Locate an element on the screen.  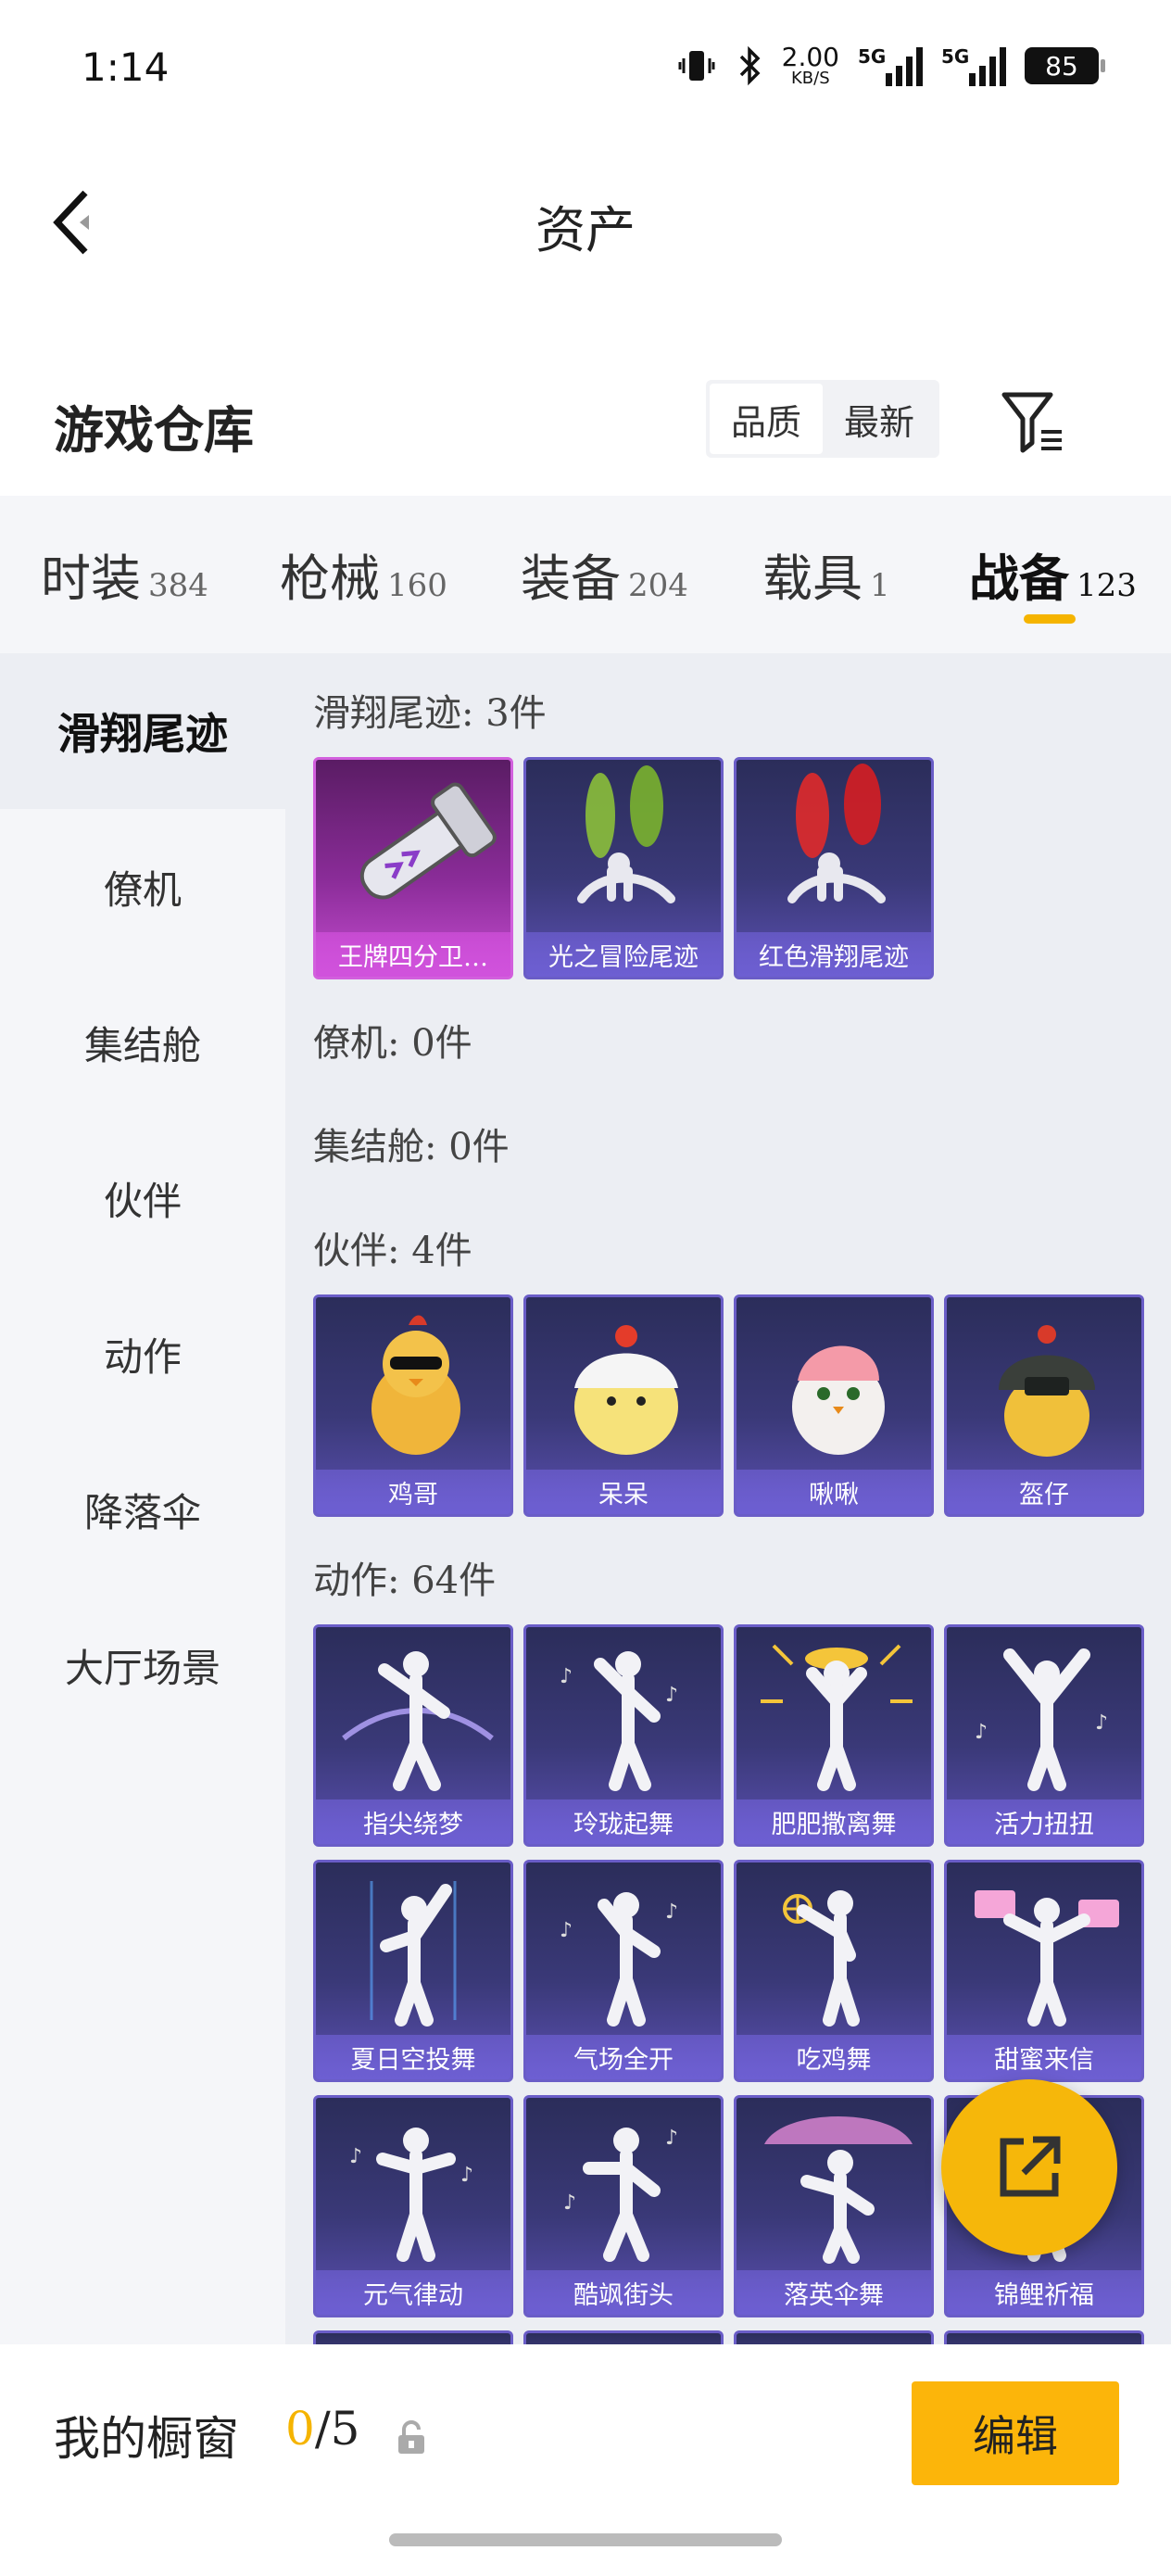
item-card: 夏日空投舞 is located at coordinates (413, 1971).